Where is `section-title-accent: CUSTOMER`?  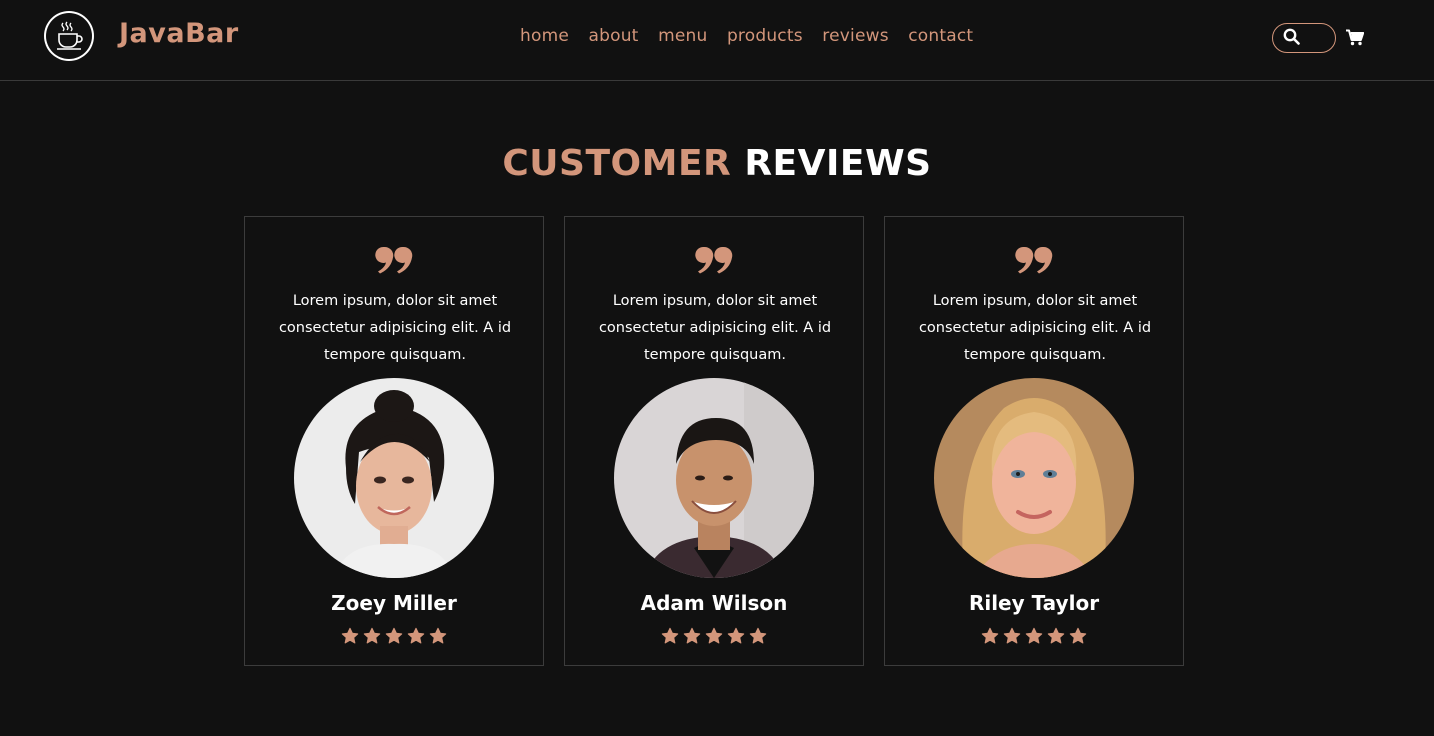 section-title-accent: CUSTOMER is located at coordinates (617, 163).